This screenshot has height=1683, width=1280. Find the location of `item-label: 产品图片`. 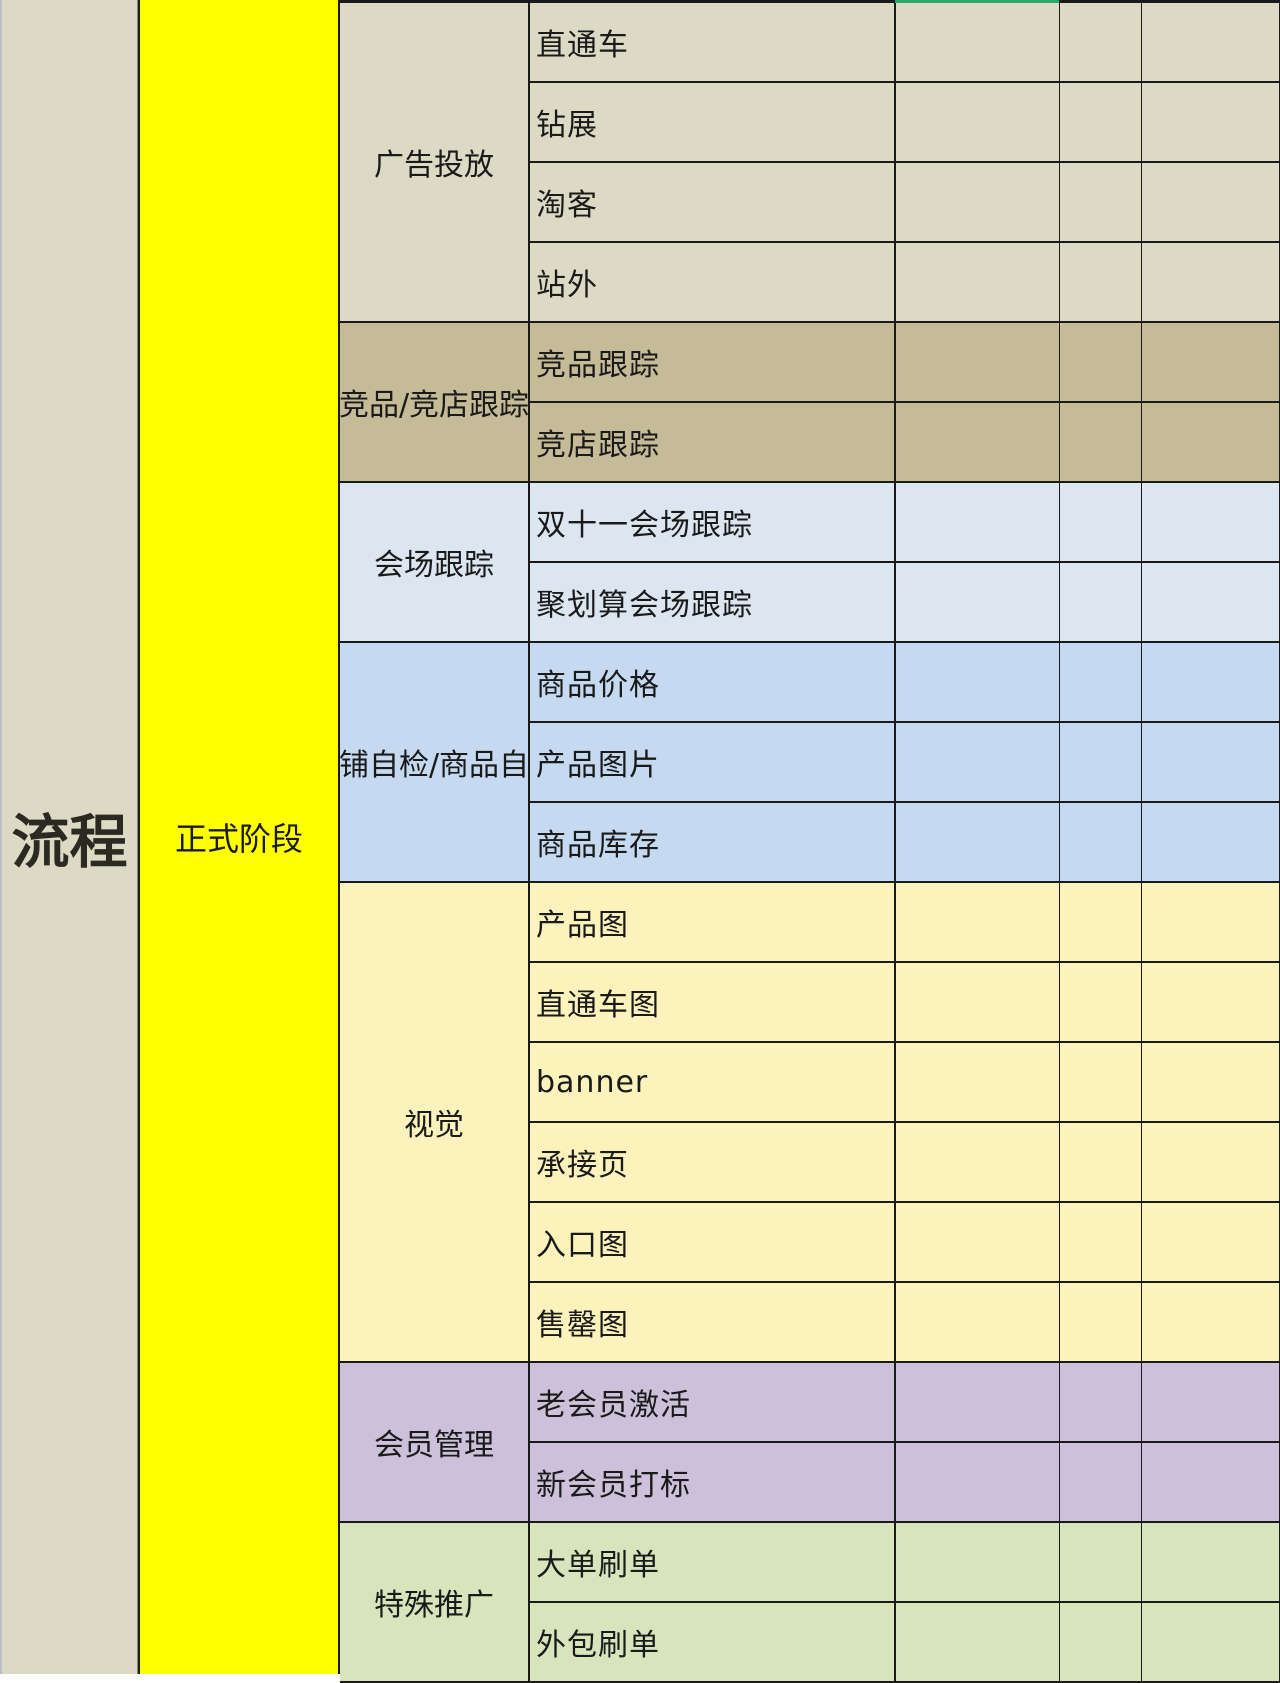

item-label: 产品图片 is located at coordinates (598, 765).